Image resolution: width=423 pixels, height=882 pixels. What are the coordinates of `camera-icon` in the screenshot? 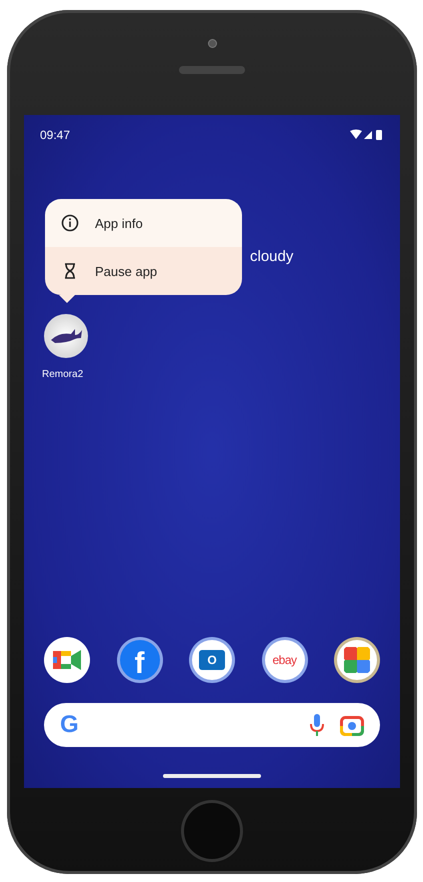 It's located at (352, 725).